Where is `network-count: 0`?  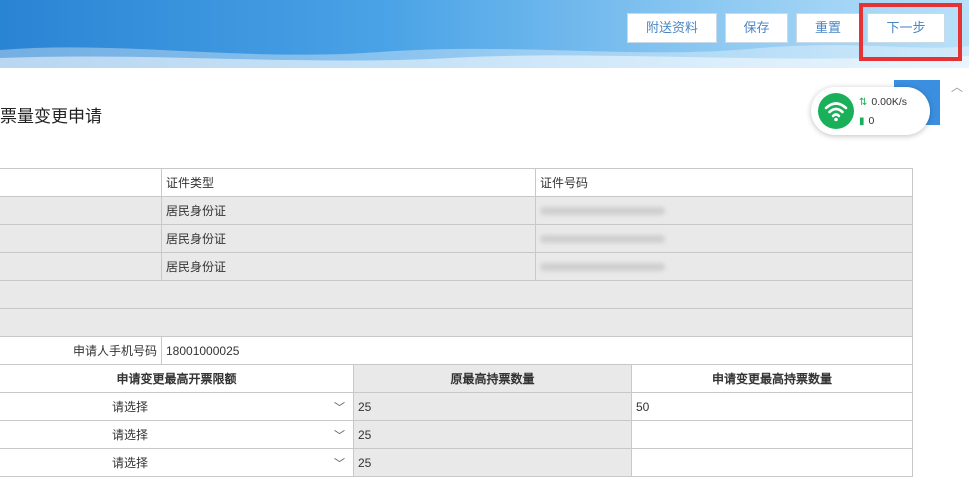
network-count: 0 is located at coordinates (871, 121).